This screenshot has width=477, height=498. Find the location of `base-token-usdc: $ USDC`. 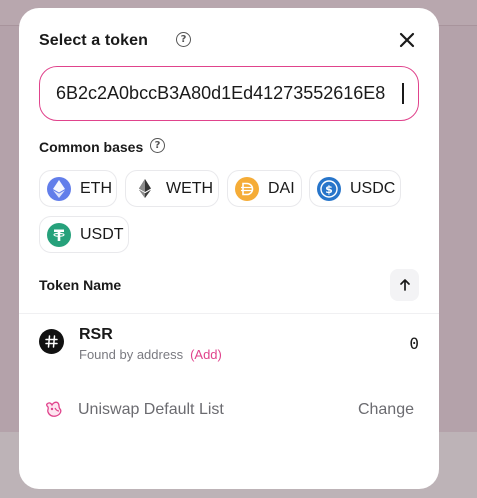

base-token-usdc: $ USDC is located at coordinates (355, 188).